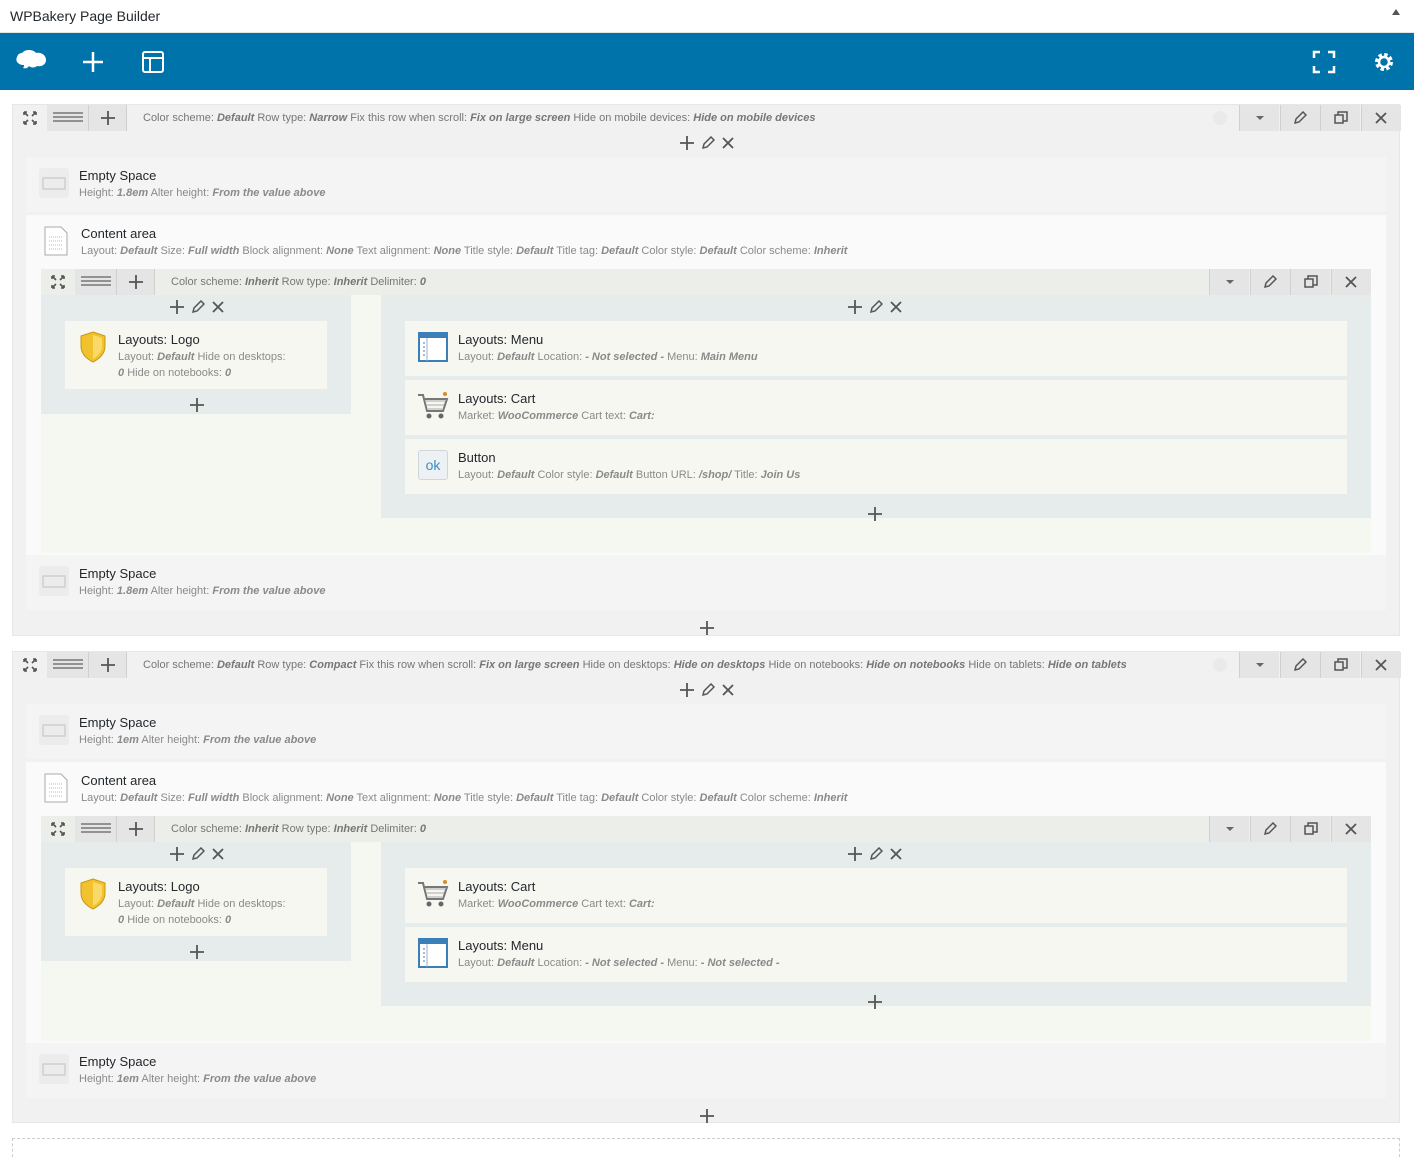 The height and width of the screenshot is (1157, 1414). What do you see at coordinates (719, 665) in the screenshot?
I see `param-value: Hide on desktops` at bounding box center [719, 665].